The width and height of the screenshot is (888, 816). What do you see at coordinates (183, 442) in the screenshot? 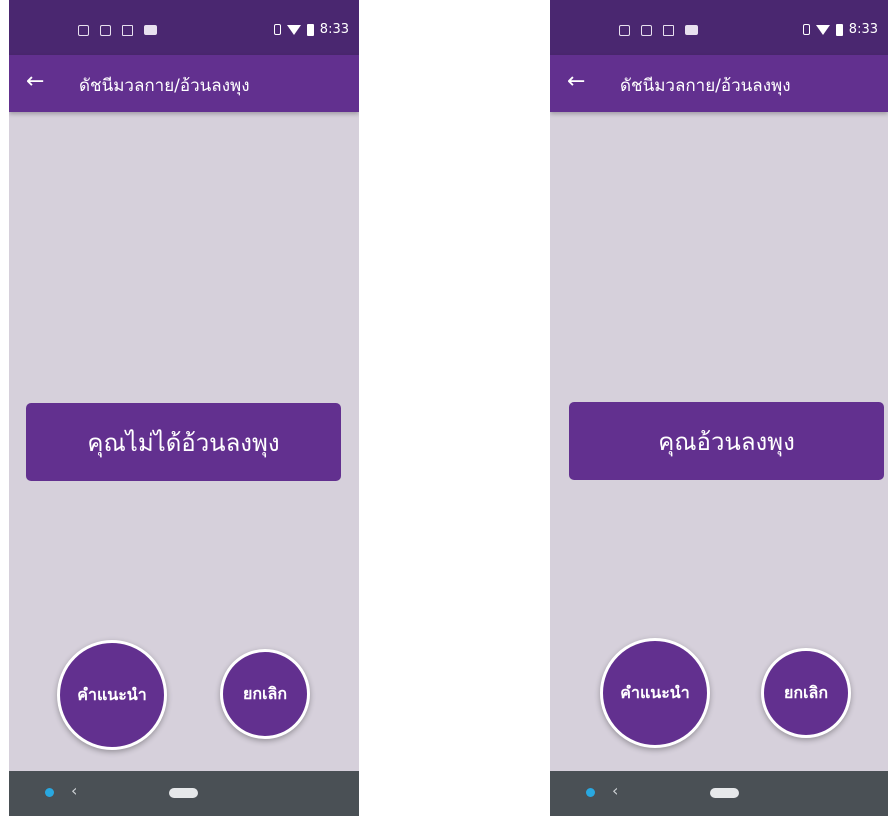
I see `result-banner: คุณไม่ได้อ้วนลงพุง` at bounding box center [183, 442].